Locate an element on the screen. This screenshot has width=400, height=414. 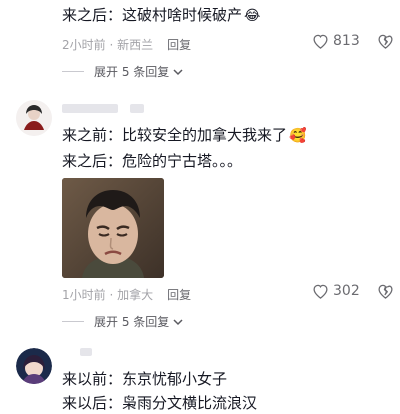
blushing-emoji-icon: 🥰 is located at coordinates (298, 136).